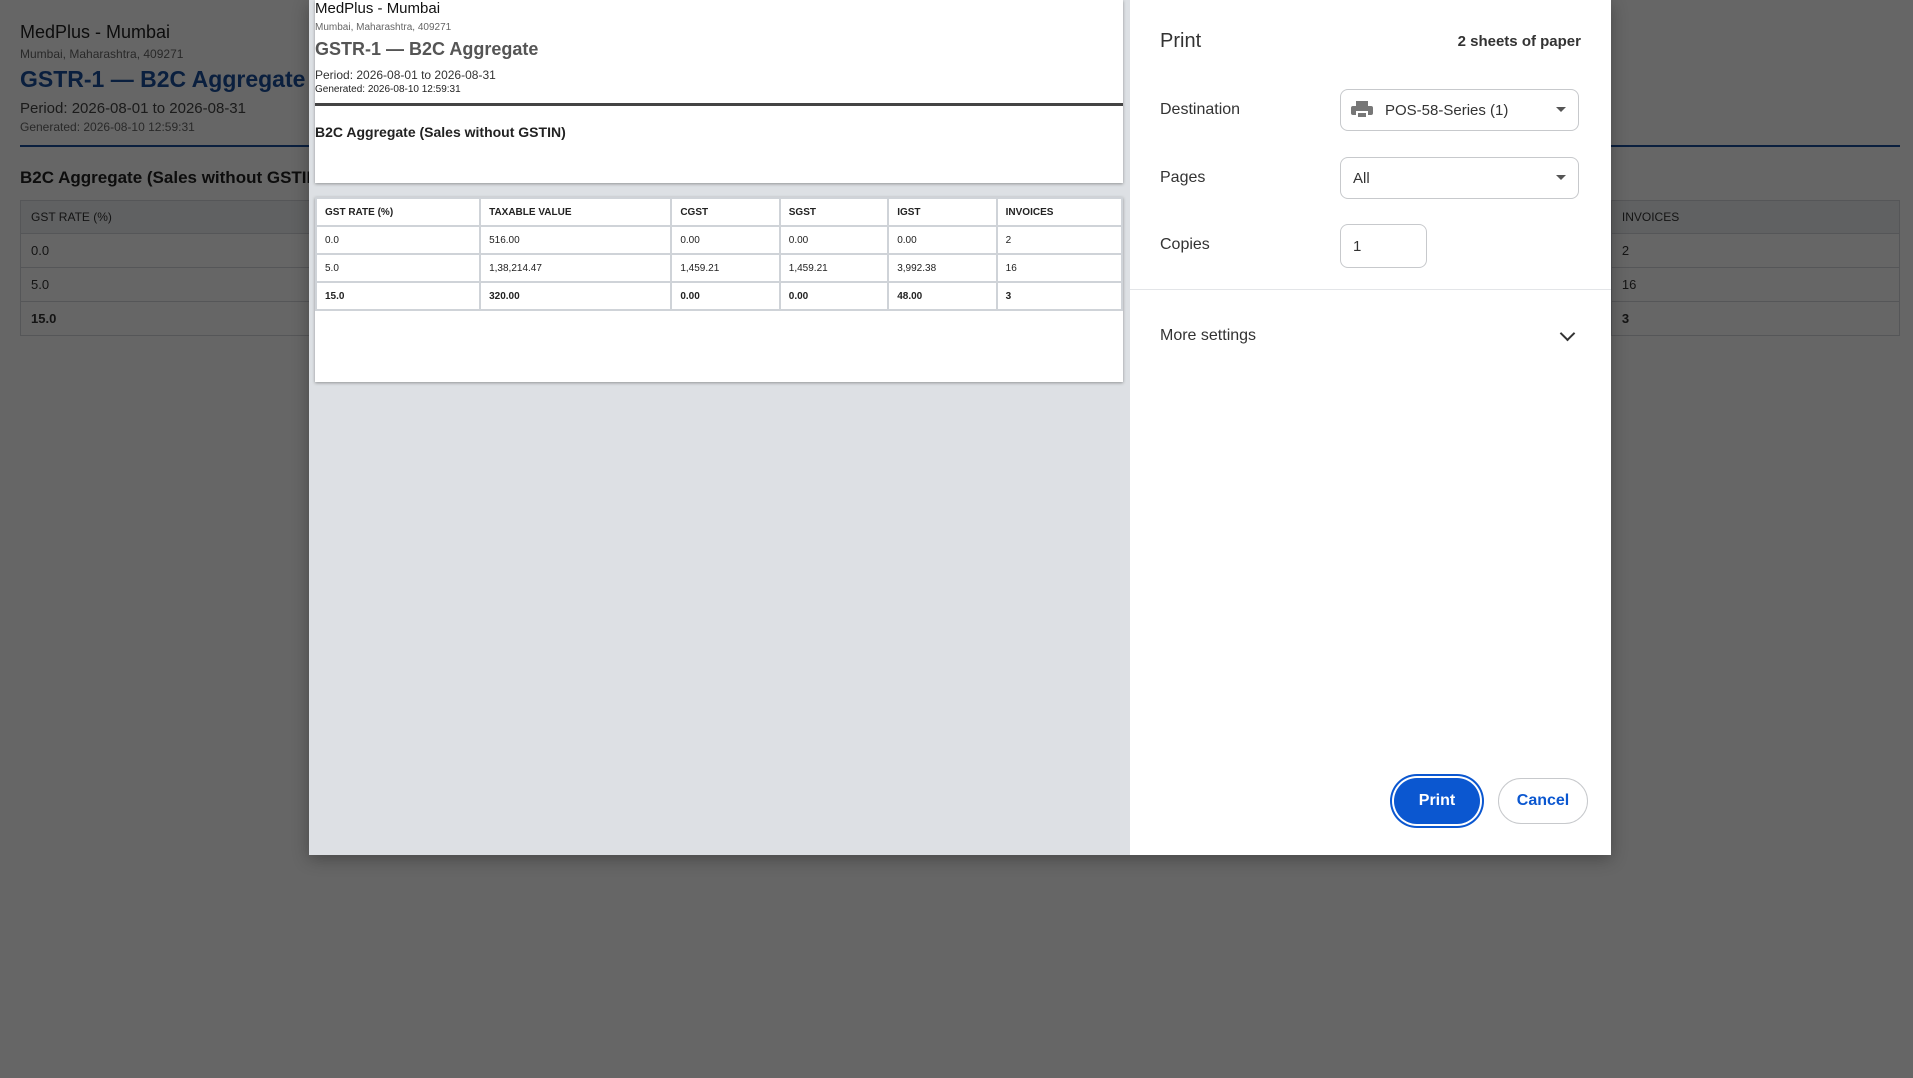 Image resolution: width=1913 pixels, height=1078 pixels. I want to click on table-cell: 3,992.38, so click(942, 268).